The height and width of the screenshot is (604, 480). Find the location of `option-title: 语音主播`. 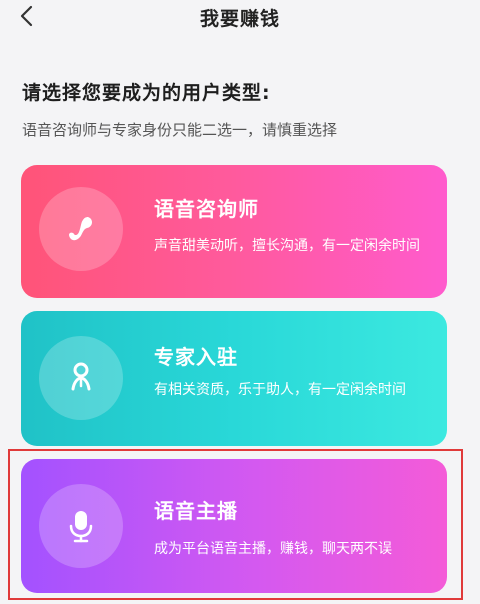

option-title: 语音主播 is located at coordinates (196, 511).